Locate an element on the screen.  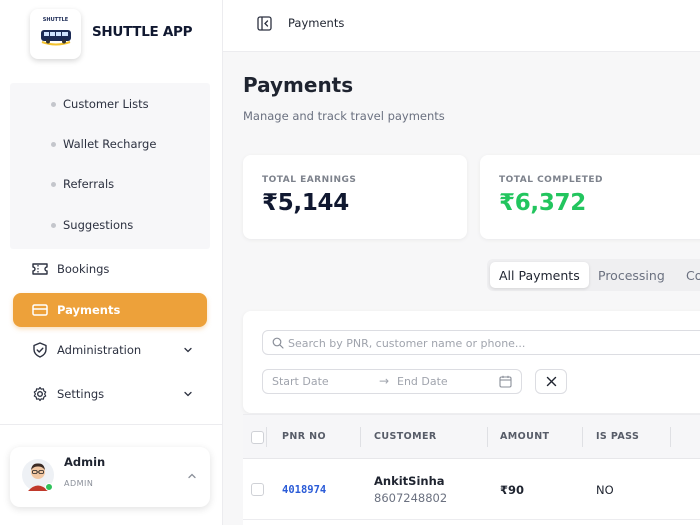
customer-name: AnkitSinha is located at coordinates (409, 481).